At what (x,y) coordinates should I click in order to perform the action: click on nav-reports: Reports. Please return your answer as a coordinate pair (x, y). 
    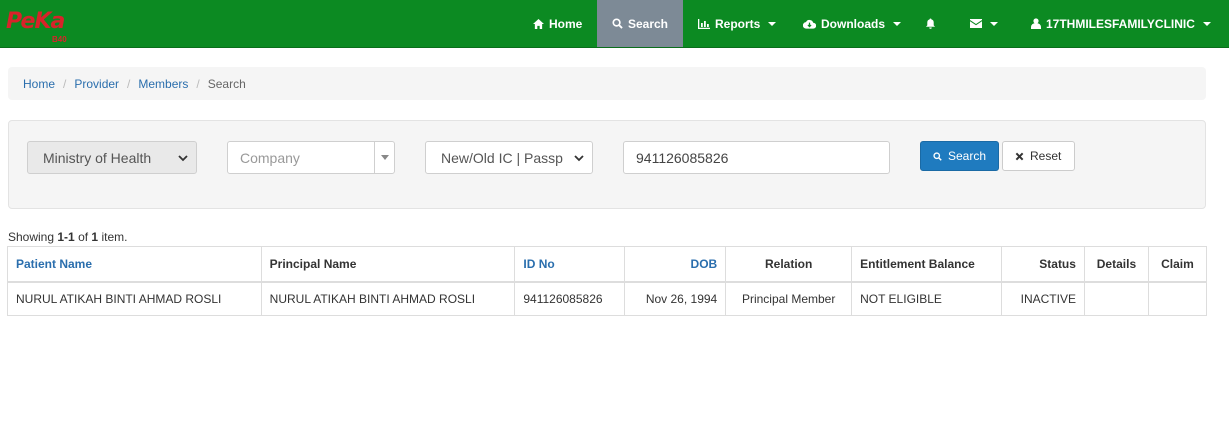
    Looking at the image, I should click on (737, 23).